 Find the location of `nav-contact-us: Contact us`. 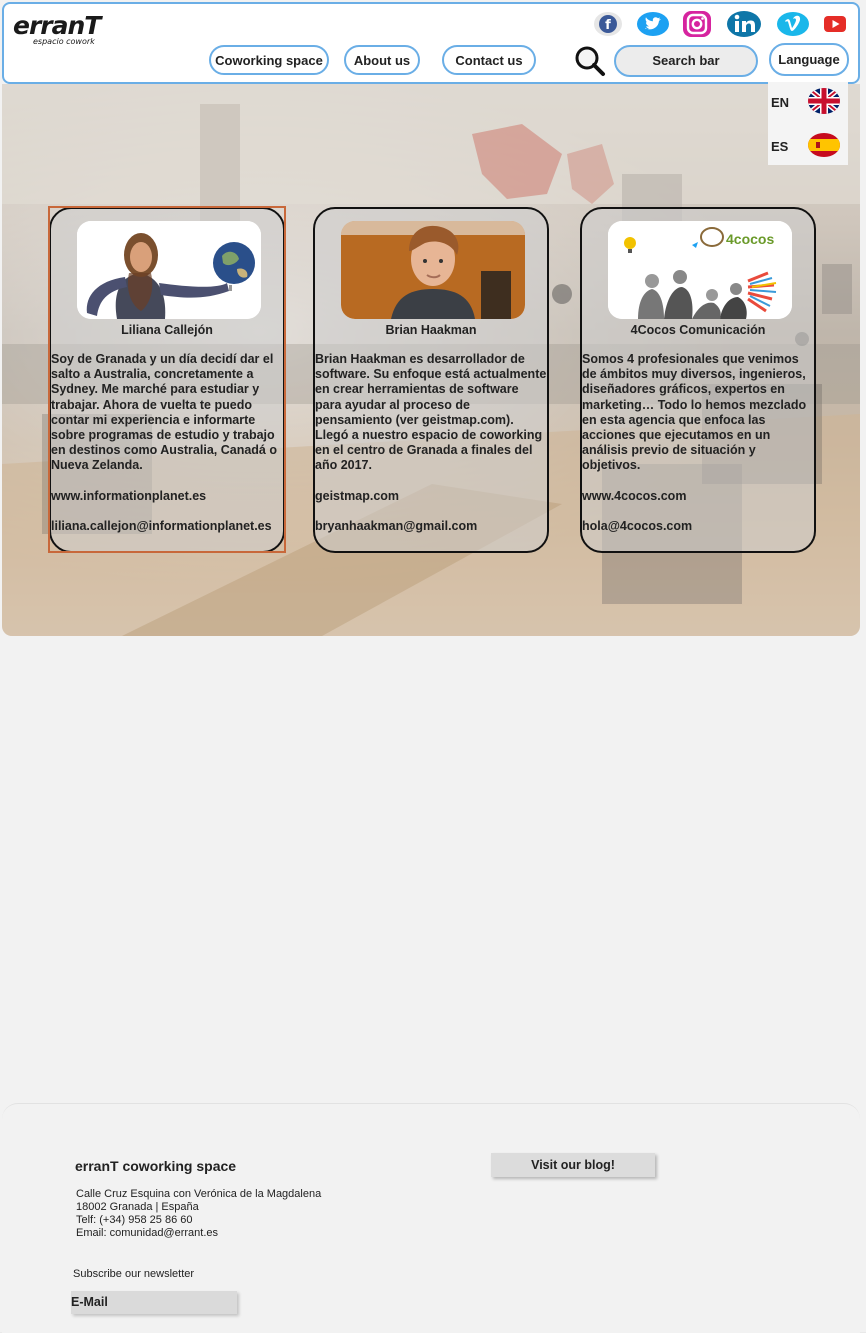

nav-contact-us: Contact us is located at coordinates (489, 60).